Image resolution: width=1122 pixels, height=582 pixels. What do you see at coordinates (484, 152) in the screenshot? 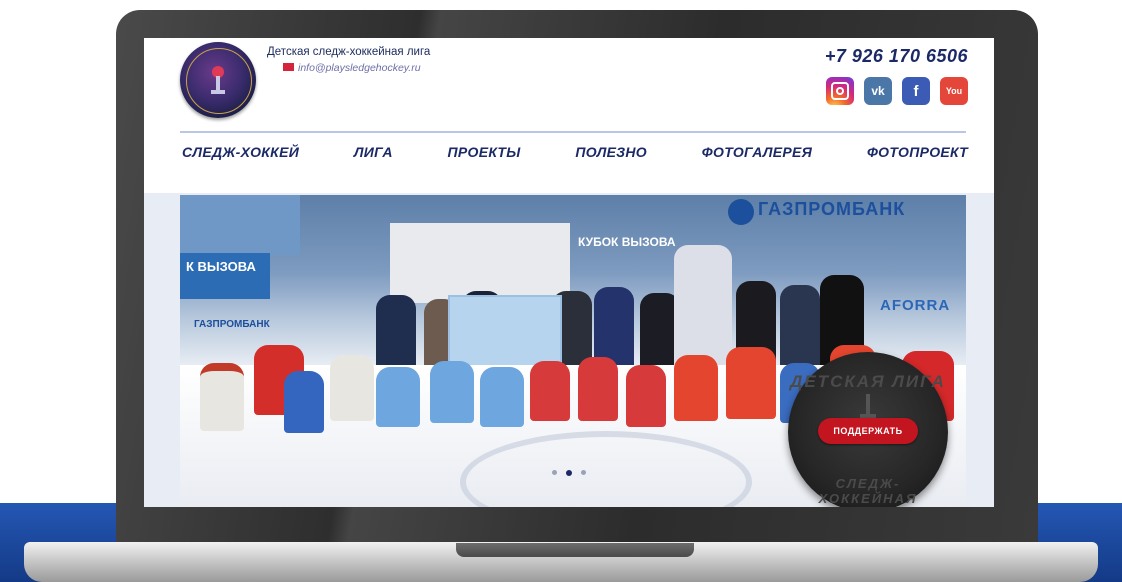
I see `nav-item-projects: ПРОЕКТЫ` at bounding box center [484, 152].